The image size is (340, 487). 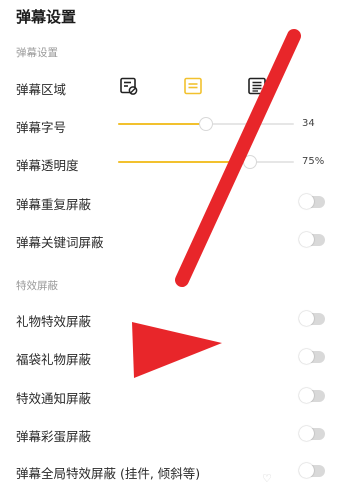 What do you see at coordinates (108, 473) in the screenshot?
I see `global-effect-block-label: 弹幕全局特效屏蔽 (挂件, 倾斜等)` at bounding box center [108, 473].